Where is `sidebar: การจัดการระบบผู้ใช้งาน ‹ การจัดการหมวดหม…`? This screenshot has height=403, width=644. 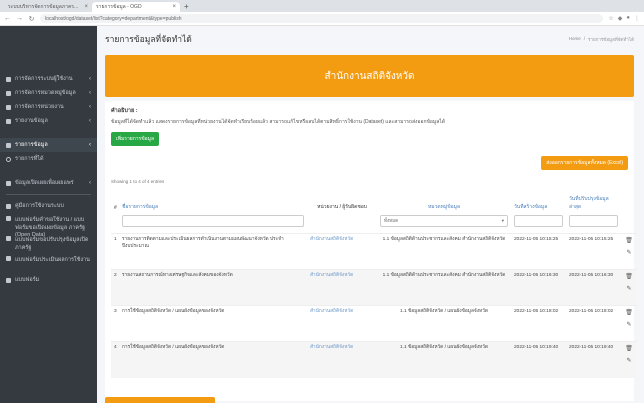
sidebar: การจัดการระบบผู้ใช้งาน ‹ การจัดการหมวดหม… is located at coordinates (48, 214).